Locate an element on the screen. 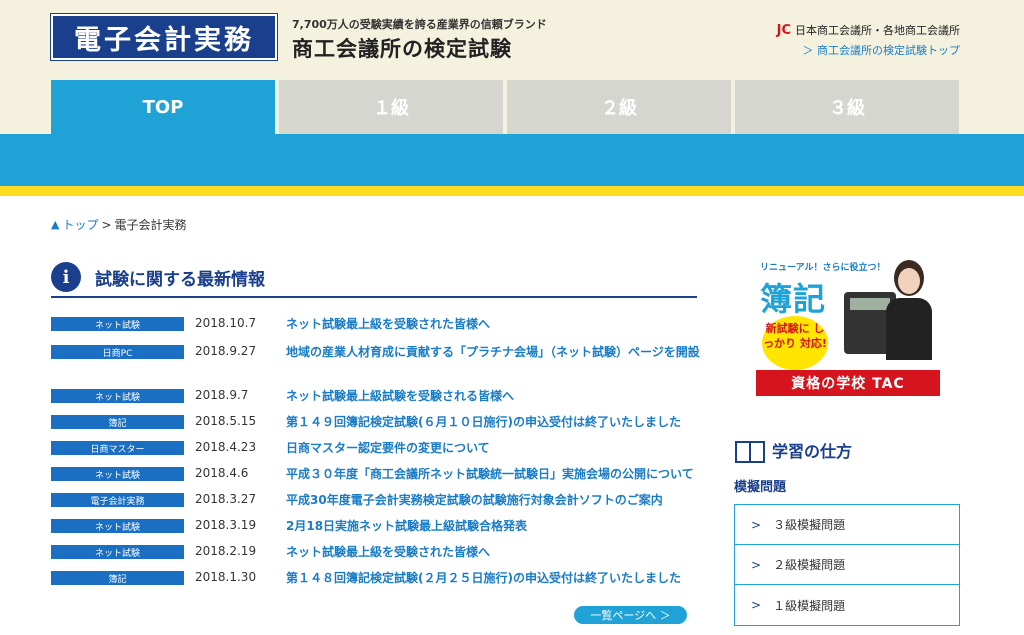  main-nav: TOP １級 ２級 ３級 is located at coordinates (507, 107).